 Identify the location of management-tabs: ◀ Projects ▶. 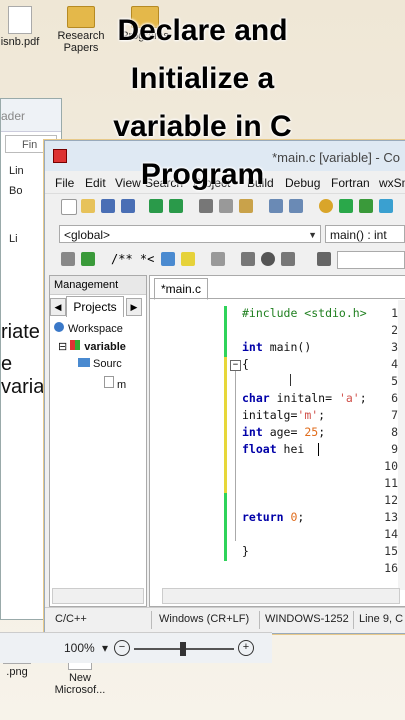
(98, 307).